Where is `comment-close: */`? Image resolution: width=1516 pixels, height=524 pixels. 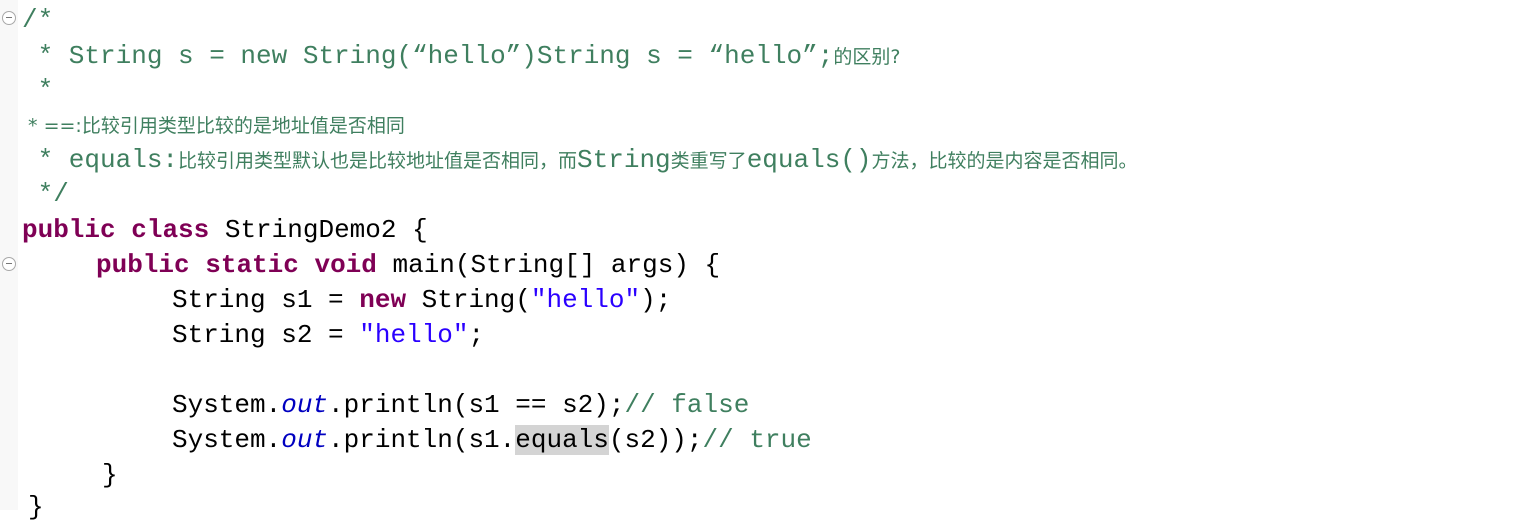
comment-close: */ is located at coordinates (45, 194).